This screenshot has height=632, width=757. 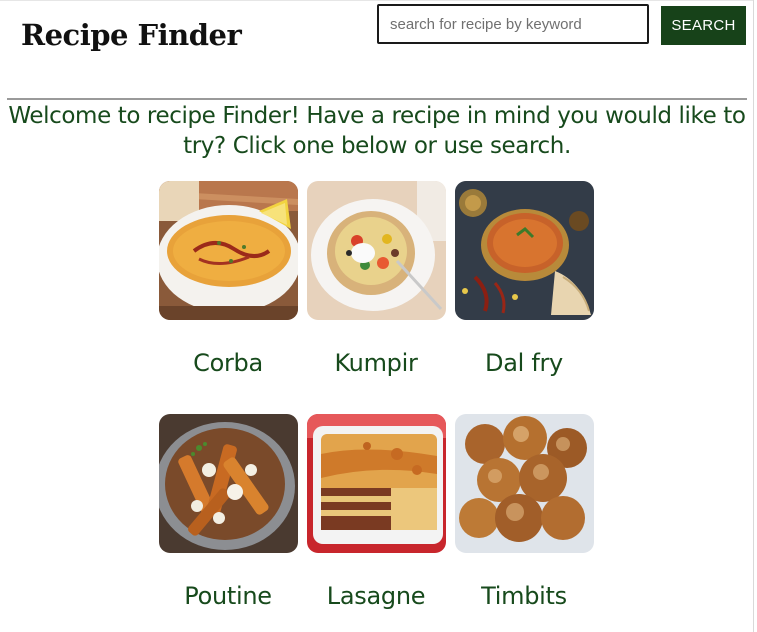 What do you see at coordinates (524, 483) in the screenshot?
I see `recipe-image-timbits` at bounding box center [524, 483].